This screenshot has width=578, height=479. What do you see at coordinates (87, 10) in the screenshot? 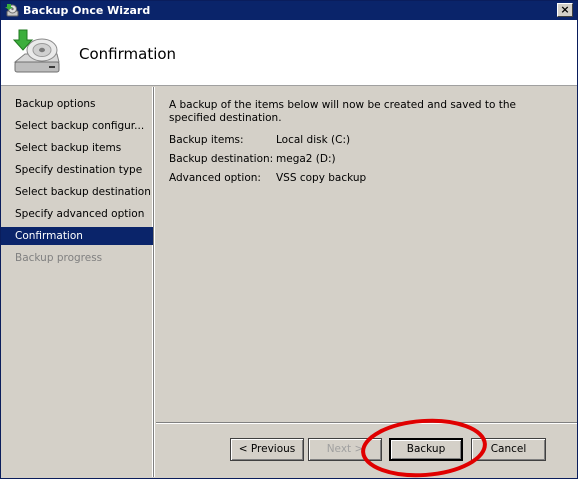
I see `window-title: Backup Once Wizard` at bounding box center [87, 10].